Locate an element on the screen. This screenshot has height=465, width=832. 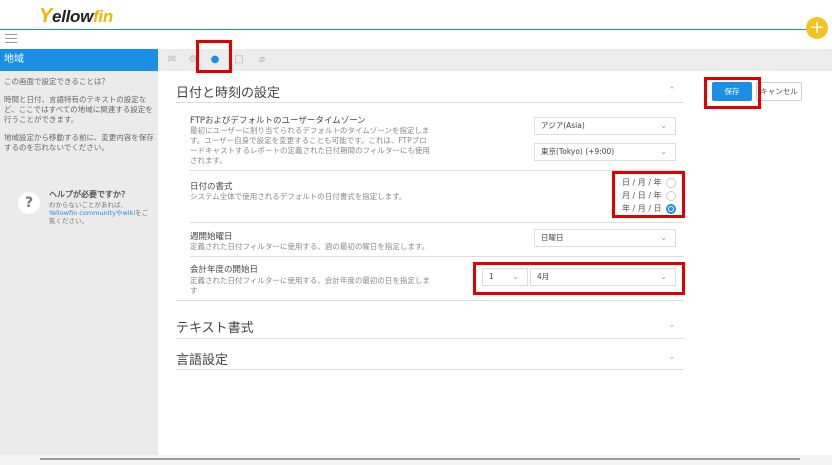
logo-letter-y: Y is located at coordinates (46, 16).